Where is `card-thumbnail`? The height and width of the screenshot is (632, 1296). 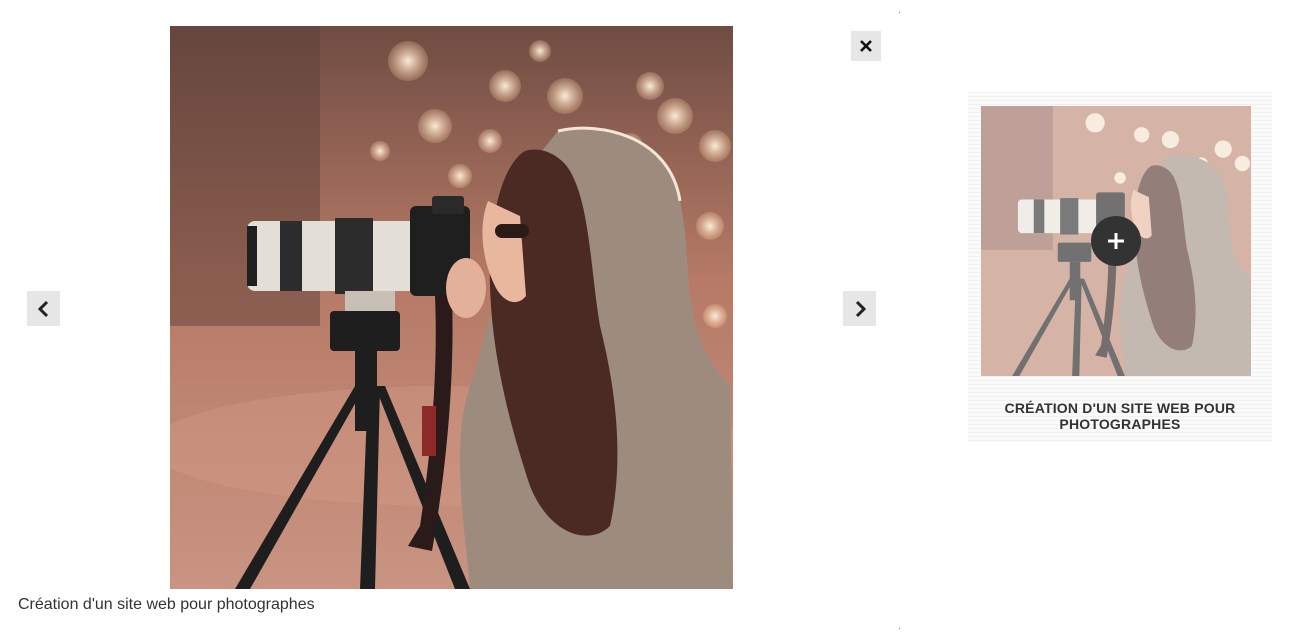
card-thumbnail is located at coordinates (1116, 241).